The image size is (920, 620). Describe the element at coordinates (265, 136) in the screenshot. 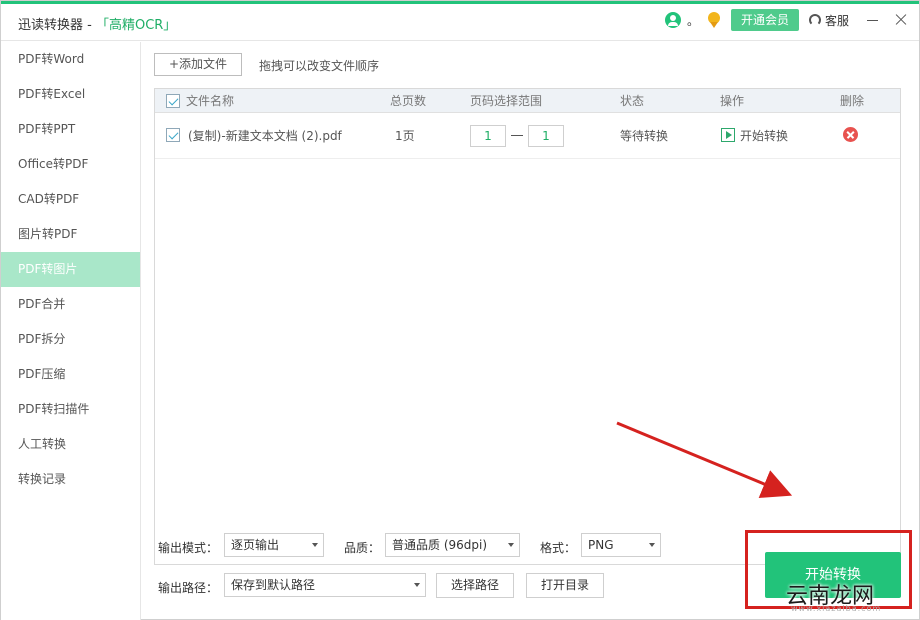

I see `row-file-name: (复制)-新建文本文档 (2).pdf` at that location.